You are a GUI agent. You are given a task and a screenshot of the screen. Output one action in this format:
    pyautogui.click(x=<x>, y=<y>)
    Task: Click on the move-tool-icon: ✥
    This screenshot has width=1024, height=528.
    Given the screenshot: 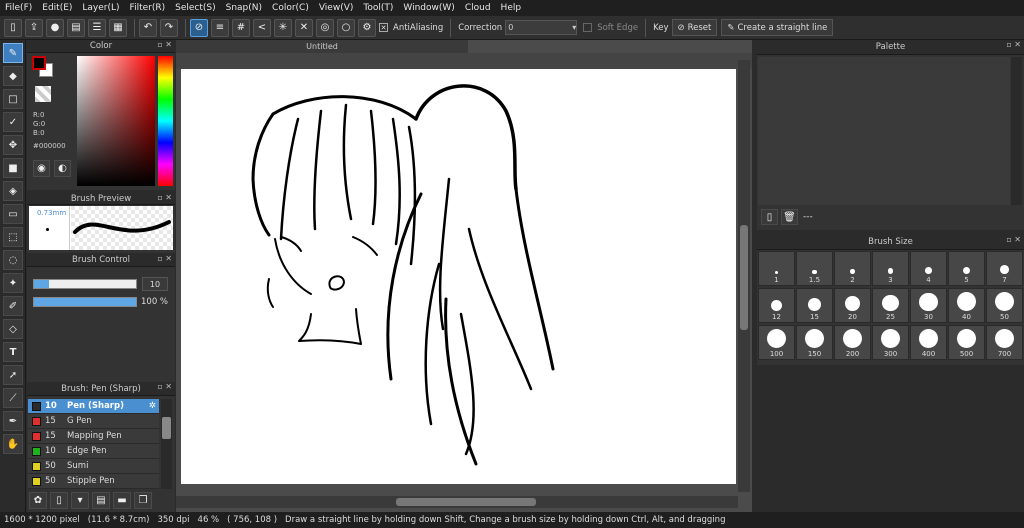 What is the action you would take?
    pyautogui.click(x=13, y=145)
    